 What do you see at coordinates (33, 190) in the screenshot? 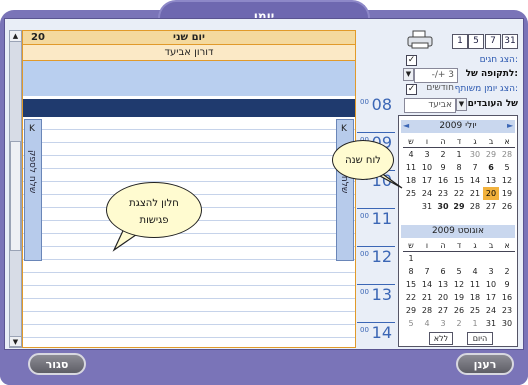
I see `side-tab-left: K שלח לספק` at bounding box center [33, 190].